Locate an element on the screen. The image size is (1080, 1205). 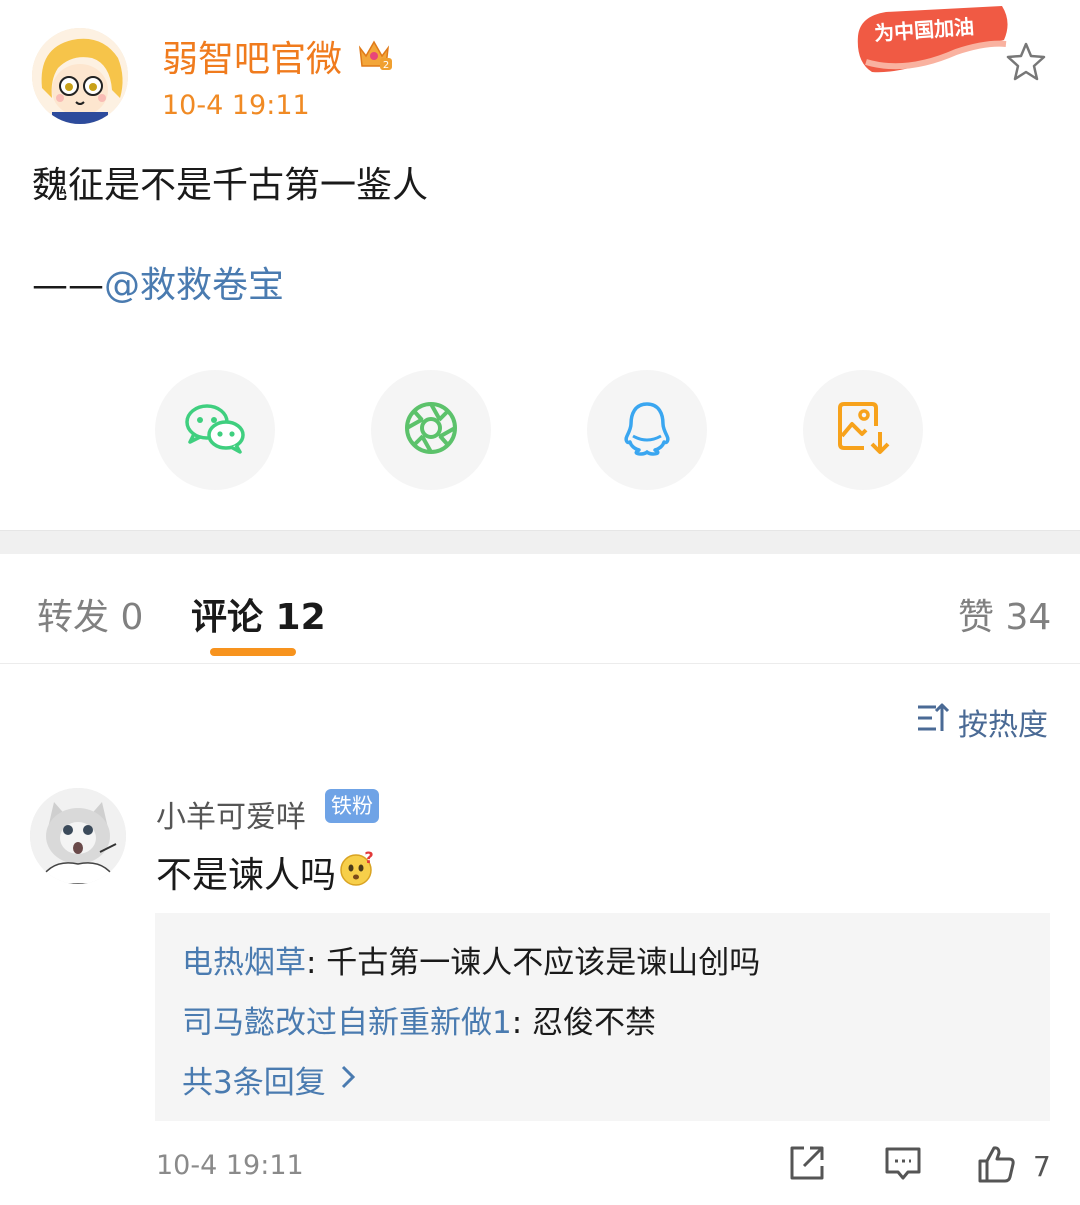
share-moments-button is located at coordinates (431, 430).